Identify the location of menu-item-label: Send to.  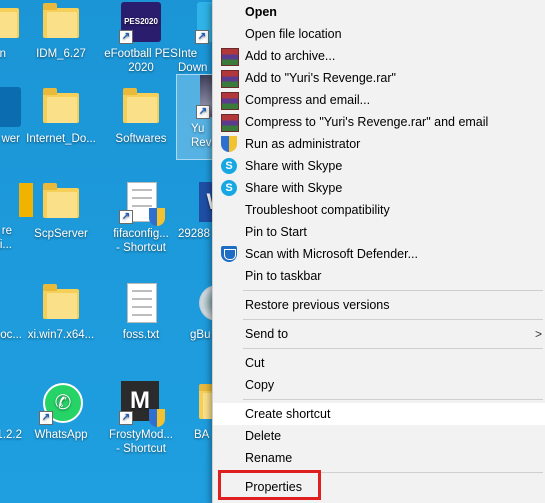
(267, 334).